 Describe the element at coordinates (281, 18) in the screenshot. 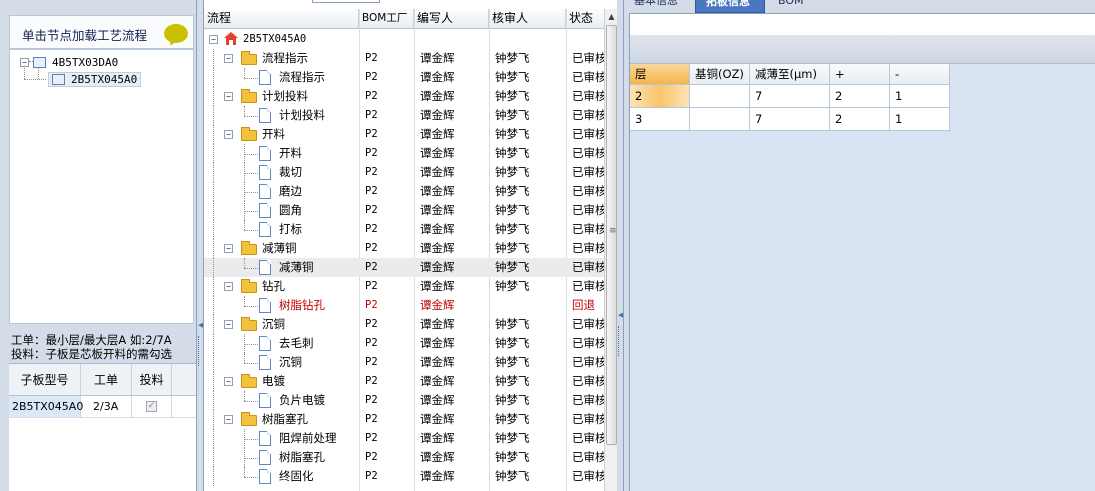

I see `col-header-flow: 流程` at that location.